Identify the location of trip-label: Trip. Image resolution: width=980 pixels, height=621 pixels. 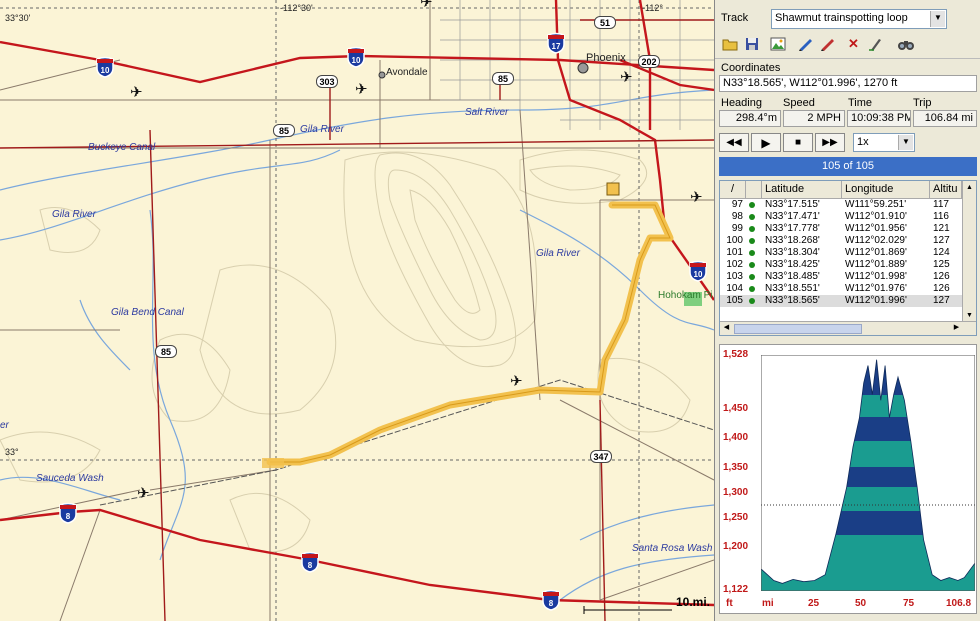
(922, 103).